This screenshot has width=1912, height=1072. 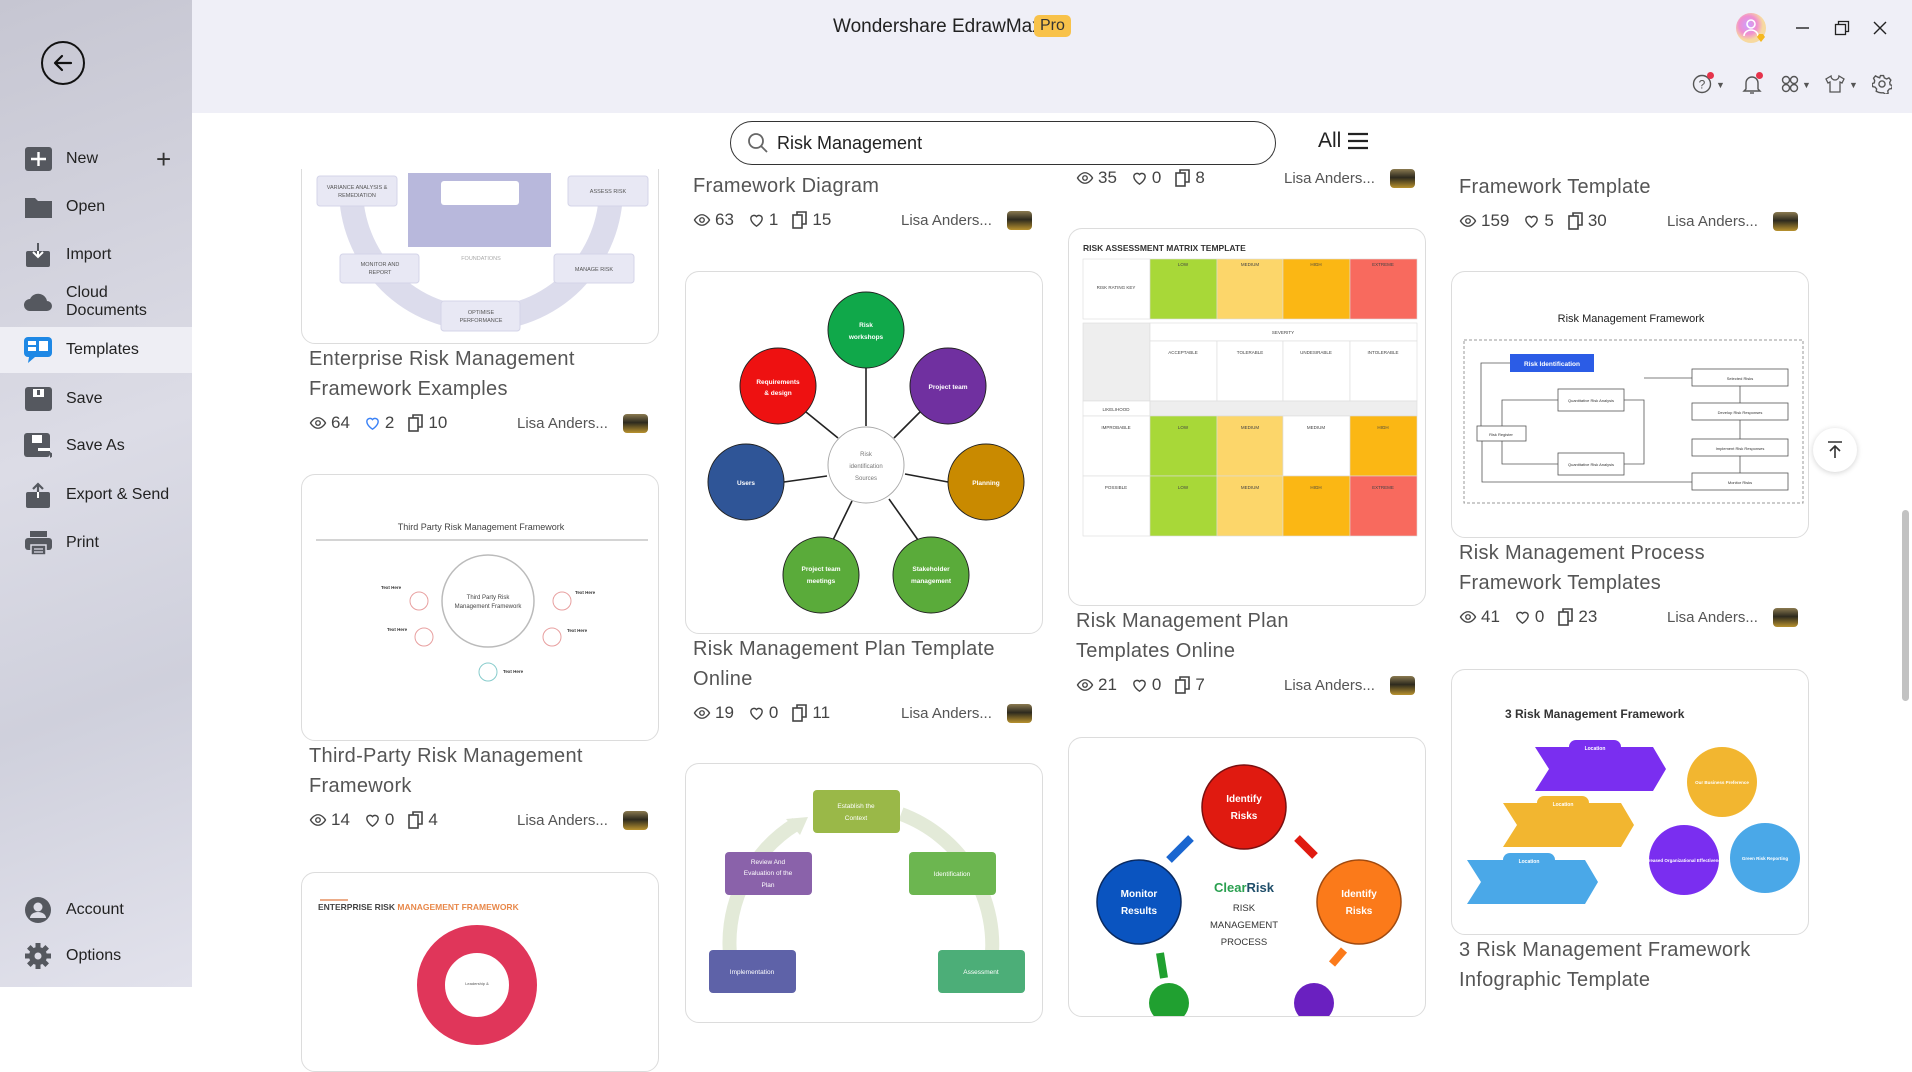 What do you see at coordinates (372, 423) in the screenshot?
I see `heart-icon` at bounding box center [372, 423].